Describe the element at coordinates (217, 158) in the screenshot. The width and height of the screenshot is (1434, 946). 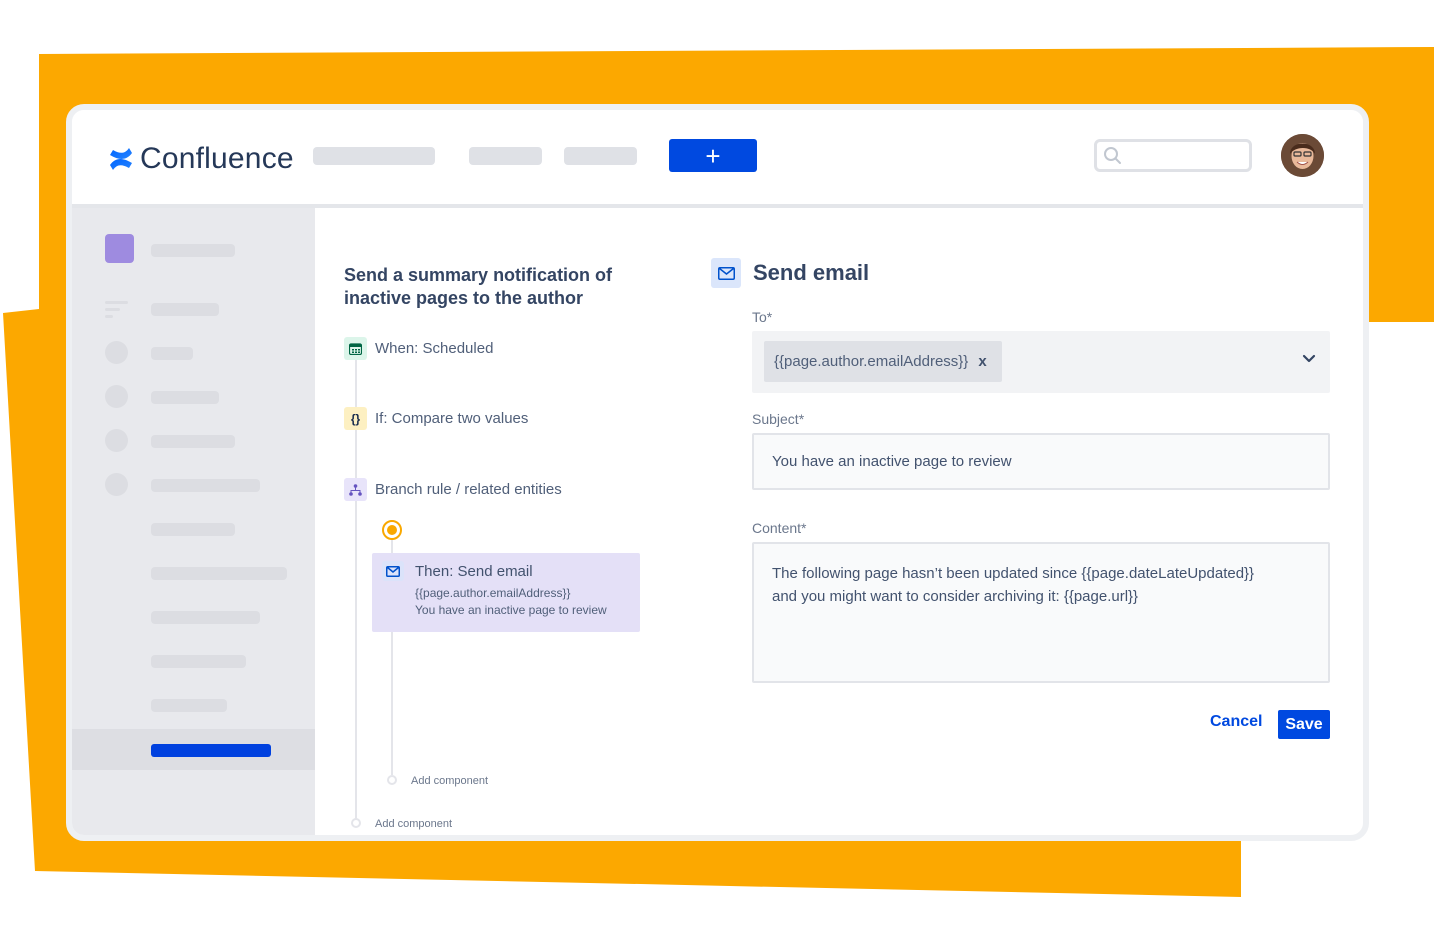
I see `app-name: Confluence` at that location.